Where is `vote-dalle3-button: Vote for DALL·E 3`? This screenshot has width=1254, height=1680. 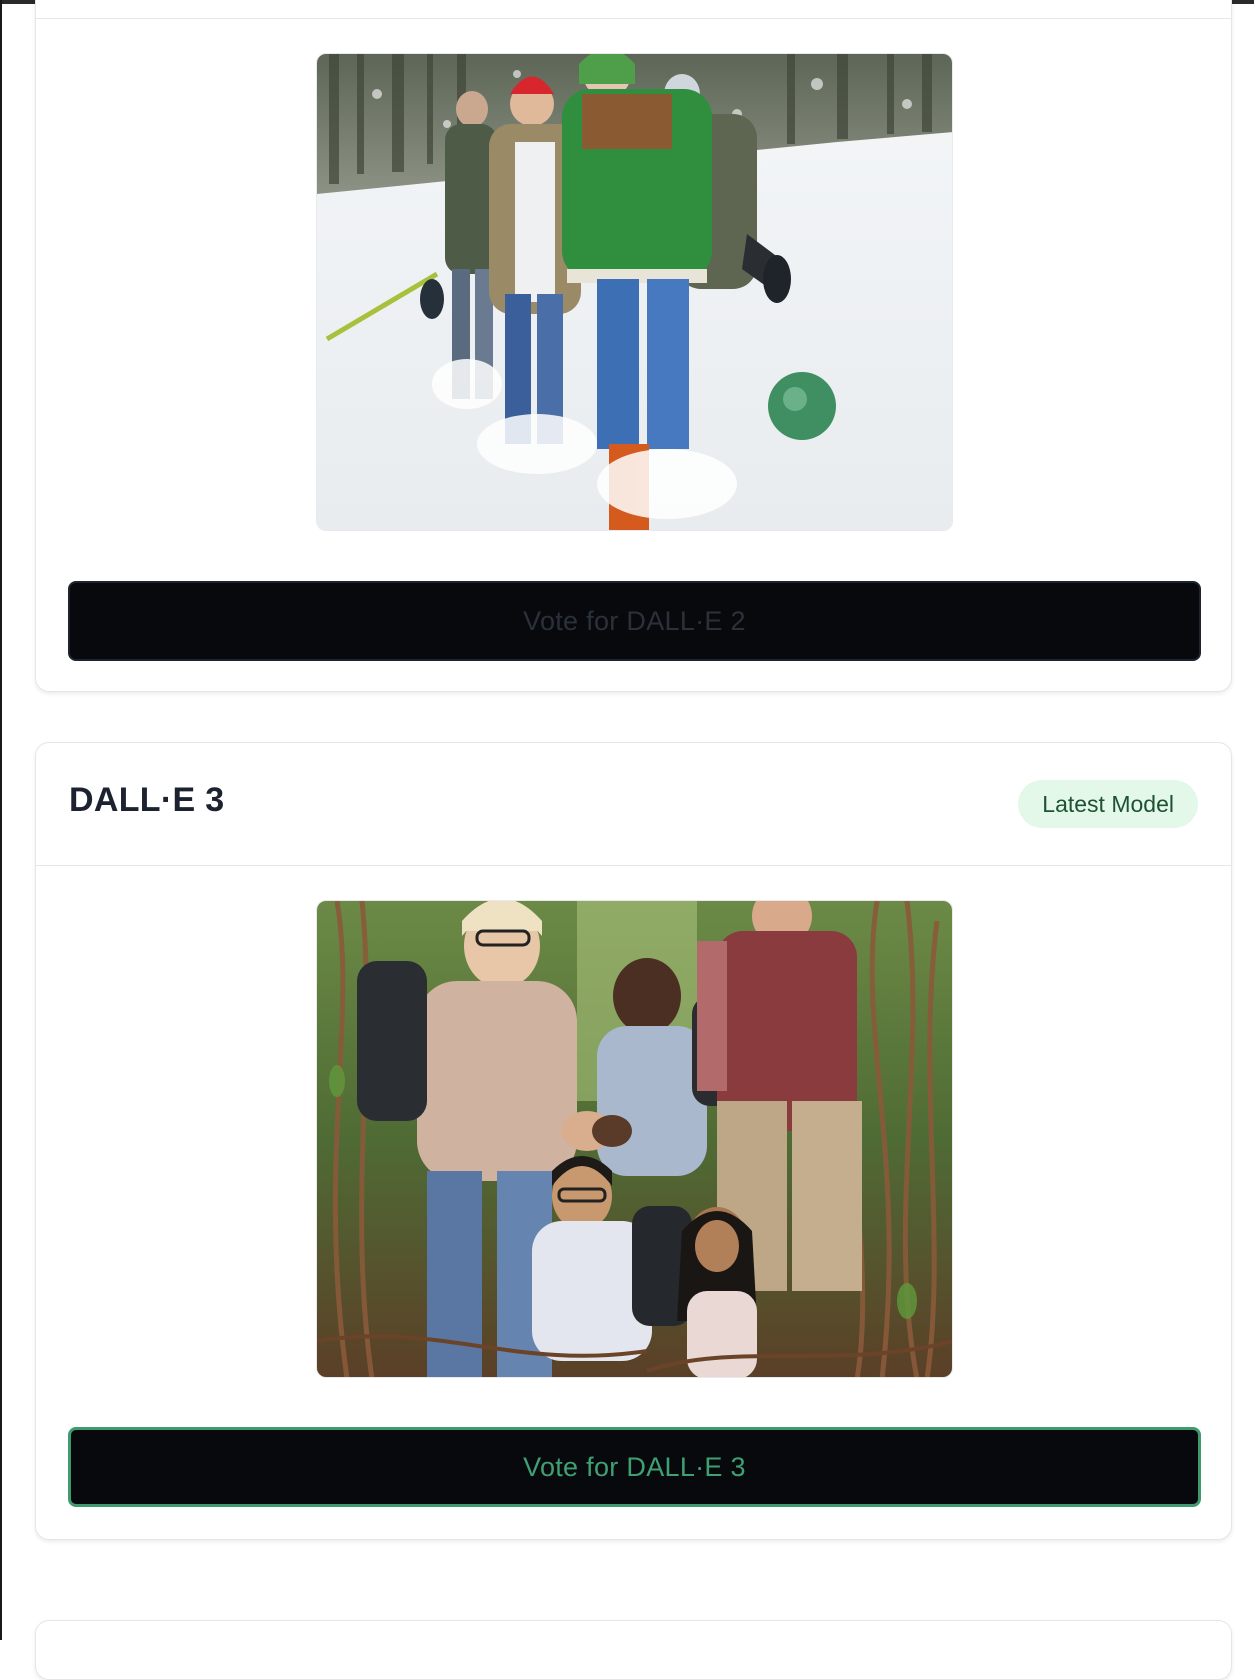 vote-dalle3-button: Vote for DALL·E 3 is located at coordinates (634, 1467).